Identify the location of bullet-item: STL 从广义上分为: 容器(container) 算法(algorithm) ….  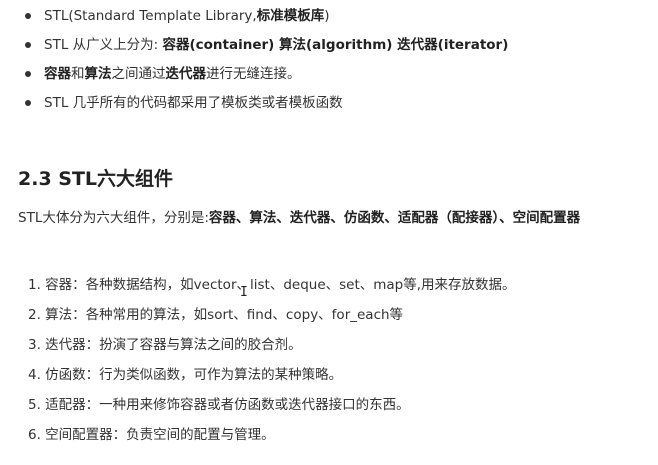
(332, 49).